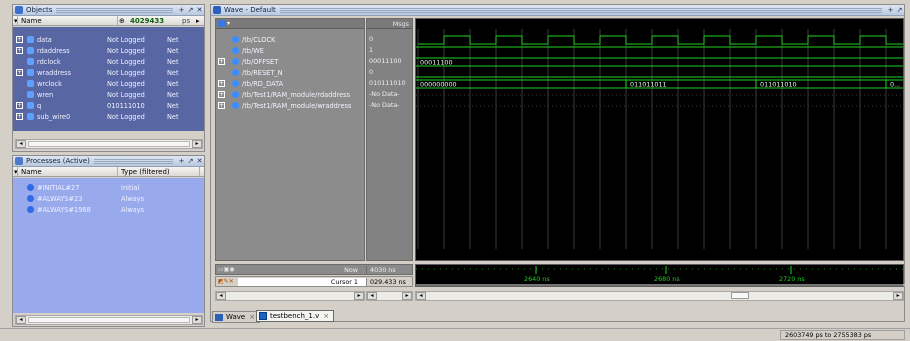 This screenshot has width=910, height=341. Describe the element at coordinates (108, 161) in the screenshot. I see `processes-titlebar: Processes (Active) + ↗ ✕` at that location.